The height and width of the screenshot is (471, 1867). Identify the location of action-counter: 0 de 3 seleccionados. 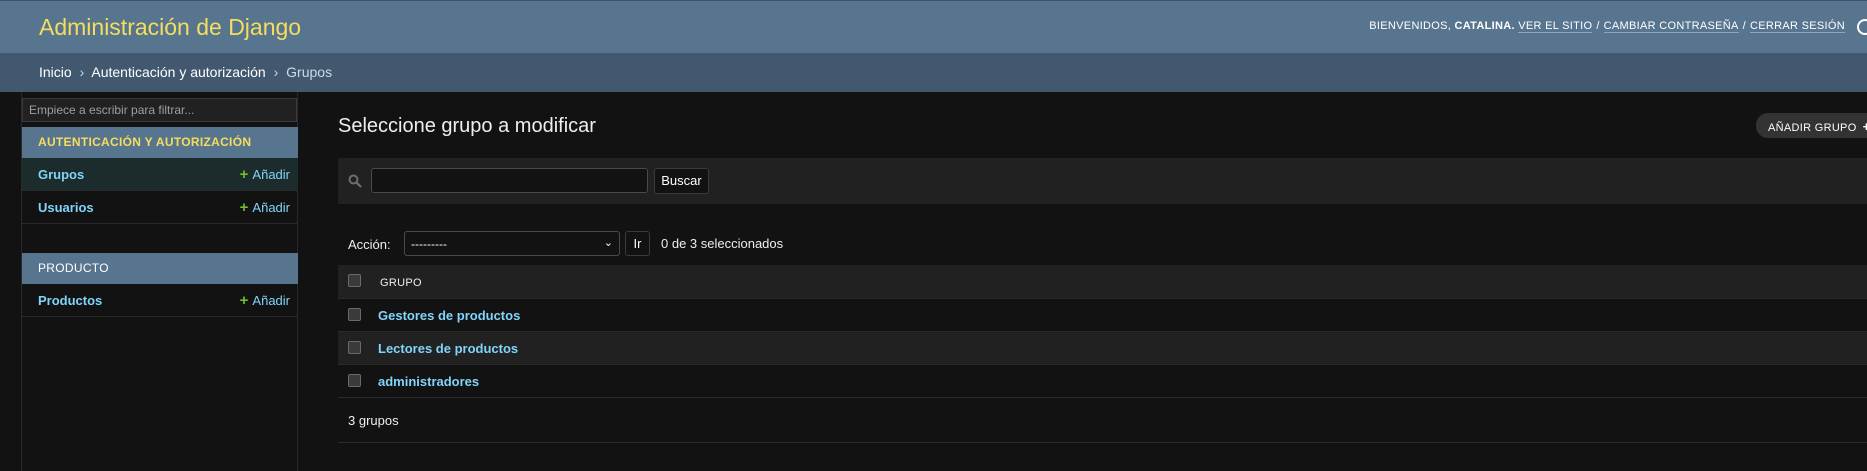
(722, 243).